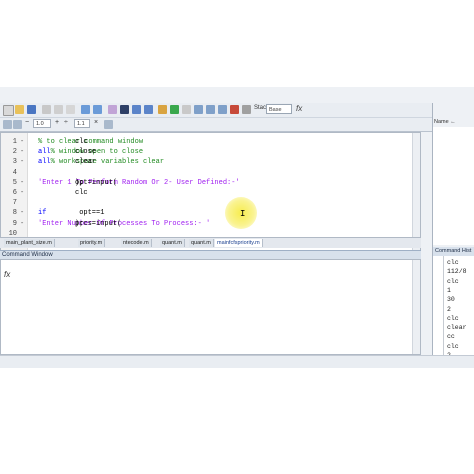 The height and width of the screenshot is (474, 474). What do you see at coordinates (17, 124) in the screenshot?
I see `cell-advance-icon` at bounding box center [17, 124].